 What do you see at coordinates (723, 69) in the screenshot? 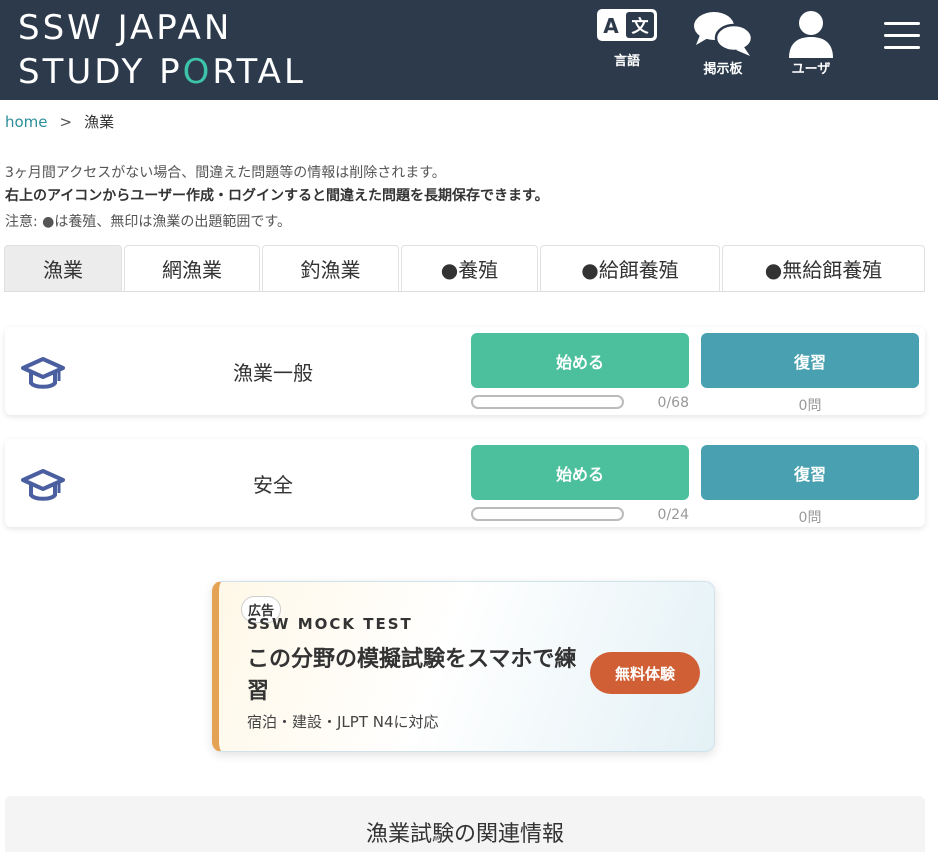
I see `nav-board-label: 掲示板` at bounding box center [723, 69].